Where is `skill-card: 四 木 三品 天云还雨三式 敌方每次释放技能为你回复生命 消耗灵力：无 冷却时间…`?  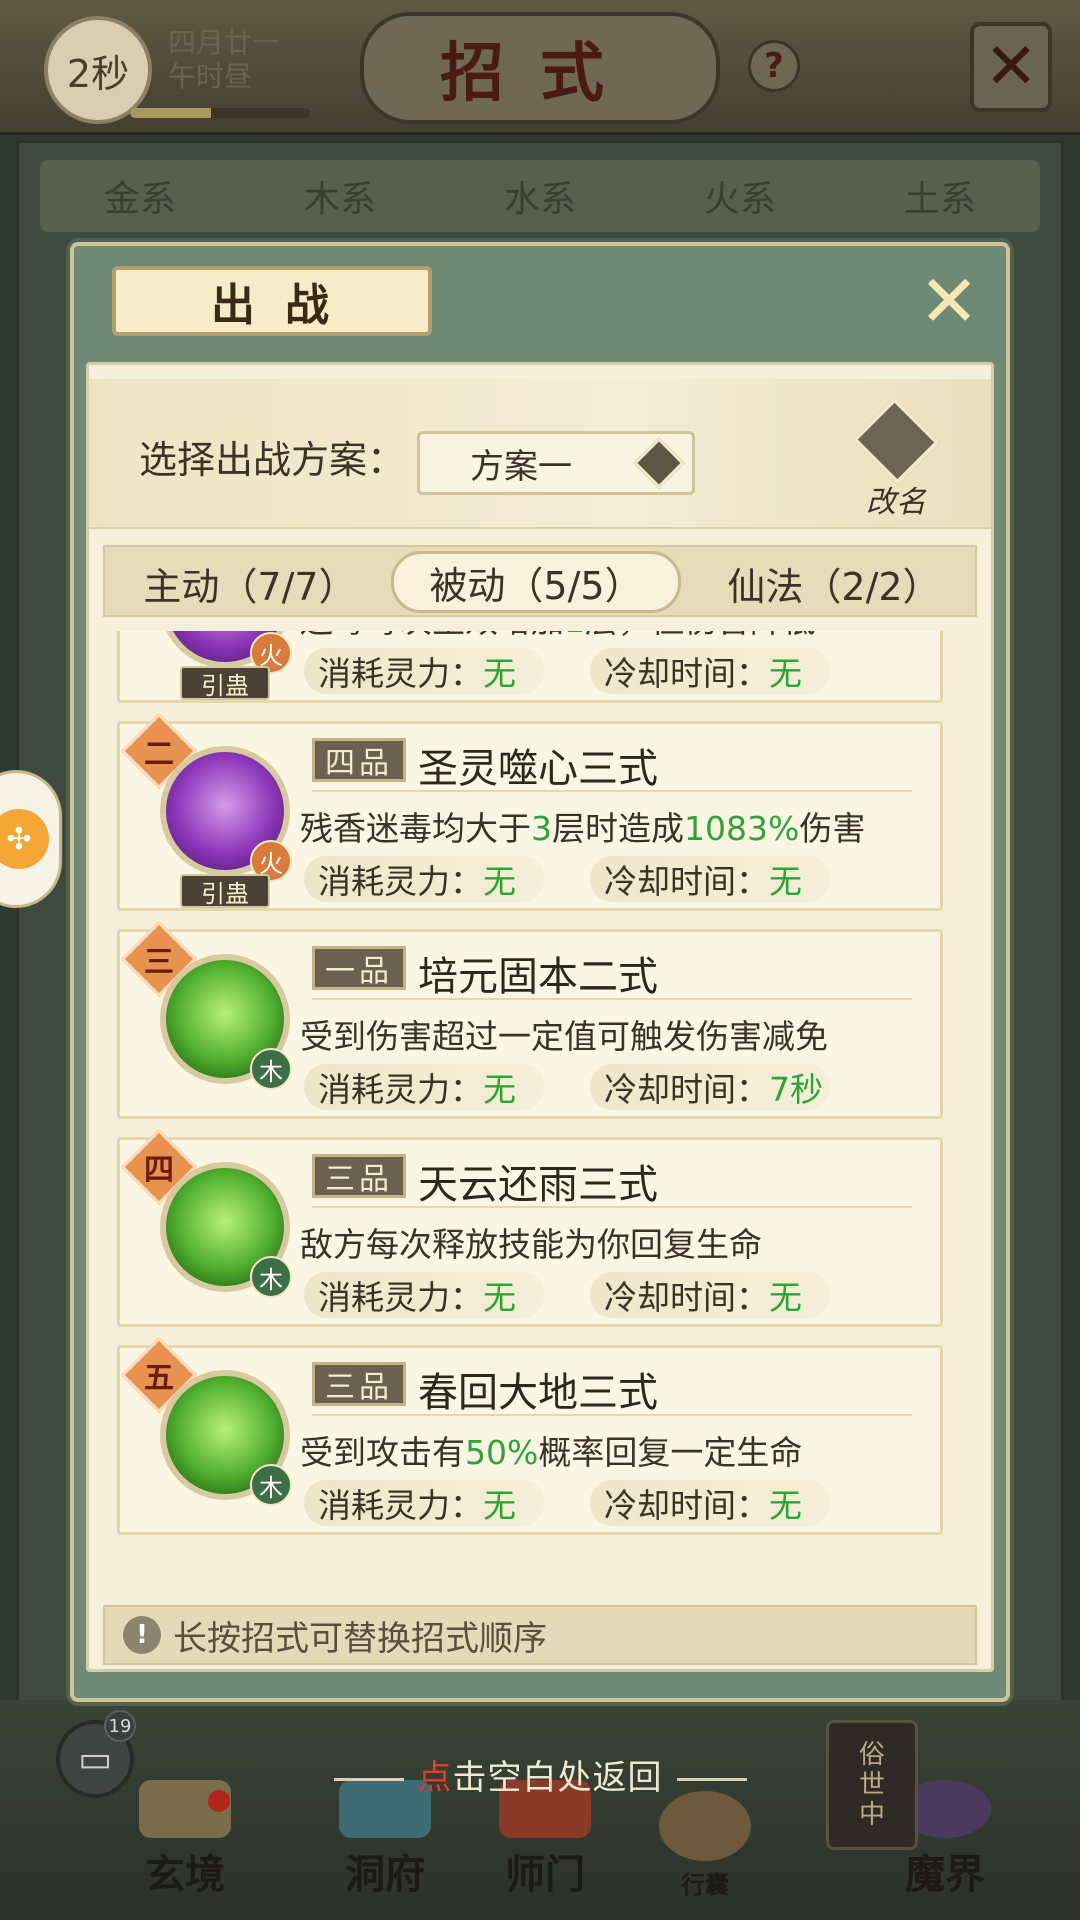
skill-card: 四 木 三品 天云还雨三式 敌方每次释放技能为你回复生命 消耗灵力：无 冷却时间… is located at coordinates (530, 1227).